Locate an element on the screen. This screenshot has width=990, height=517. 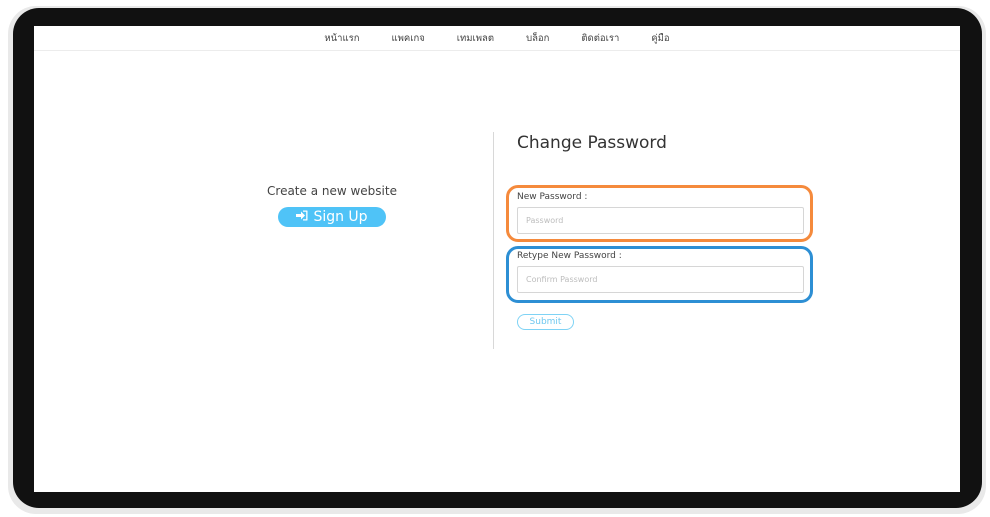
sign-up-label: Sign Up is located at coordinates (340, 217).